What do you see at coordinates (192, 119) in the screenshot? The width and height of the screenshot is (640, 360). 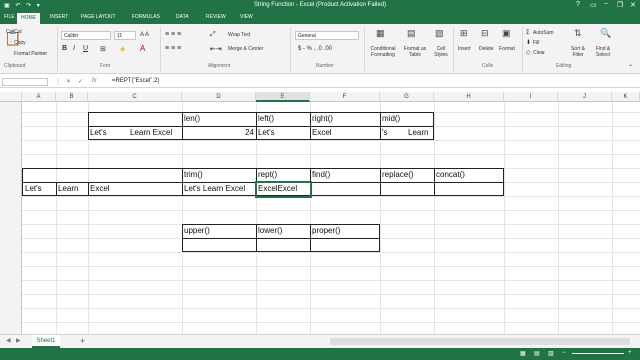 I see `cell-len-header: len()` at bounding box center [192, 119].